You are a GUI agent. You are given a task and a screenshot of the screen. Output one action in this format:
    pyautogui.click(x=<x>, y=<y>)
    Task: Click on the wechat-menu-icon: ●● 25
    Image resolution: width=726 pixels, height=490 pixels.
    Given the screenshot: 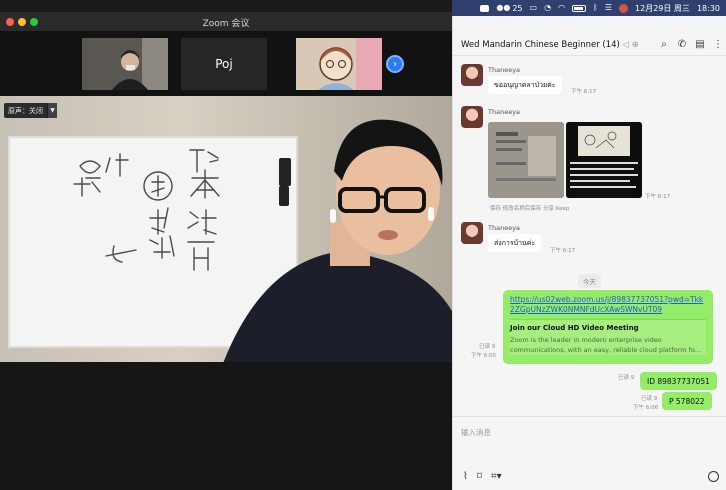 What is the action you would take?
    pyautogui.click(x=509, y=8)
    